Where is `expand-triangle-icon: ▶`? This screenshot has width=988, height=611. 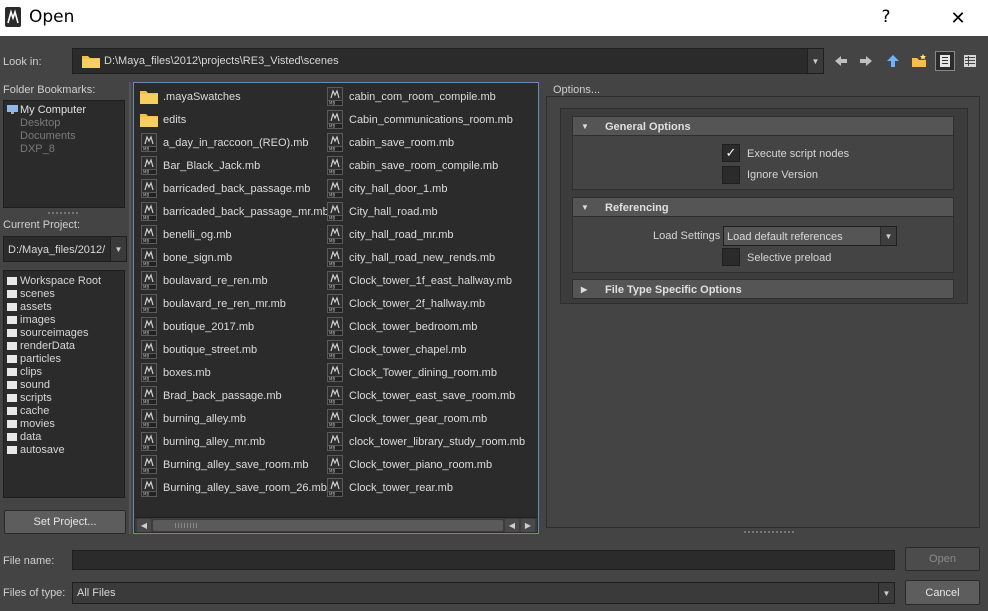
expand-triangle-icon: ▶ is located at coordinates (584, 289).